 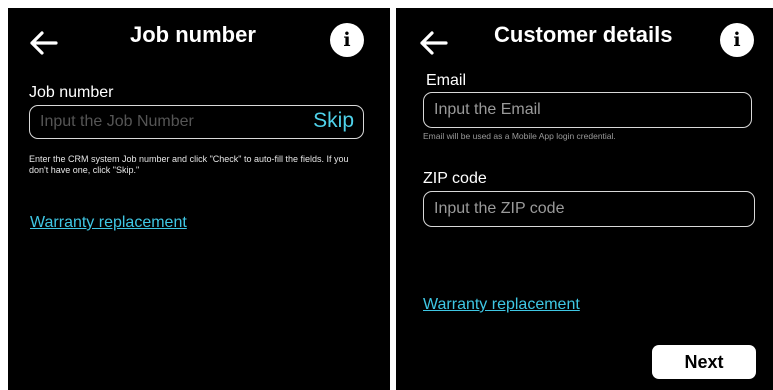 I want to click on job-number-input: Input the Job Number Skip, so click(x=196, y=122).